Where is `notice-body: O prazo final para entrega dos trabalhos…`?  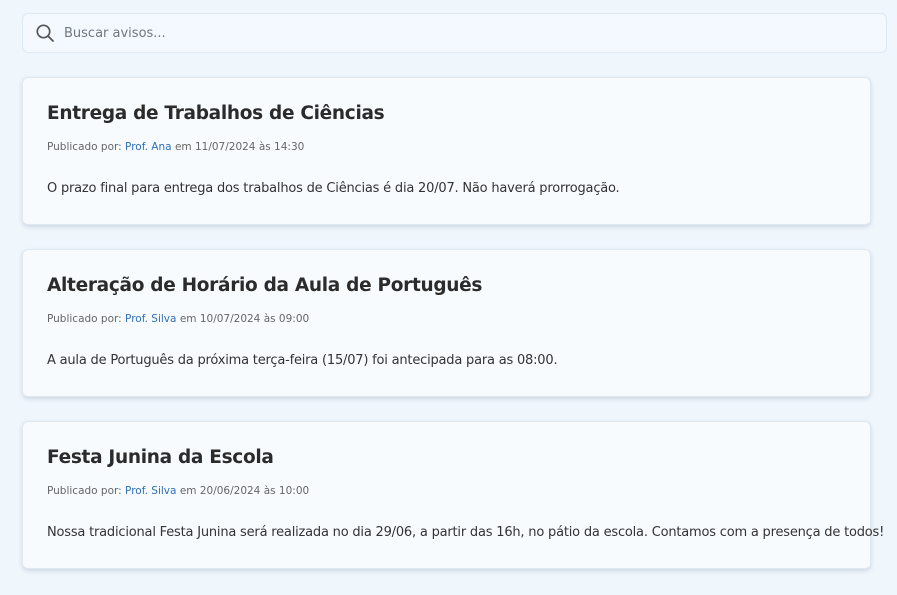 notice-body: O prazo final para entrega dos trabalhos… is located at coordinates (333, 188).